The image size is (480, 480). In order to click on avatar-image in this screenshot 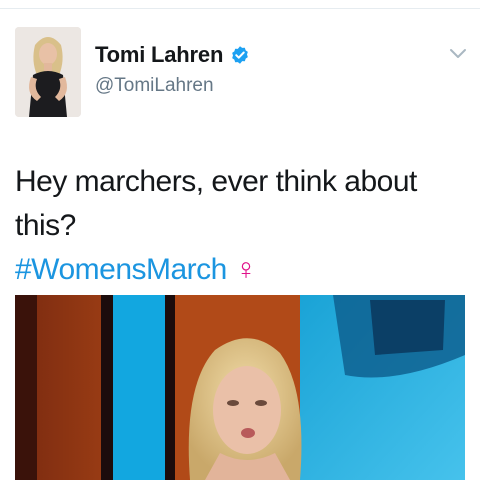, I will do `click(48, 72)`.